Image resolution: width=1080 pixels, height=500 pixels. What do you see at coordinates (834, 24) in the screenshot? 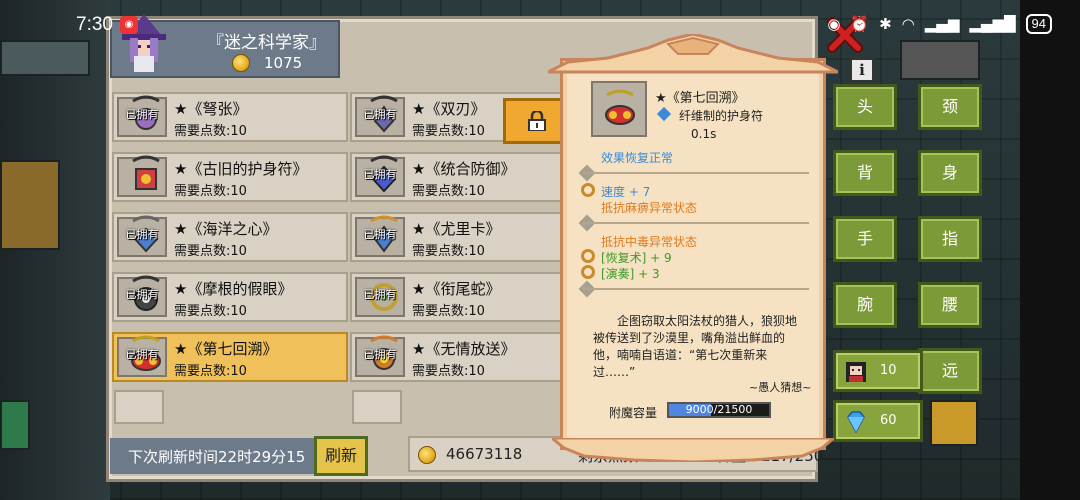
I see `eye-icon: ◉` at bounding box center [834, 24].